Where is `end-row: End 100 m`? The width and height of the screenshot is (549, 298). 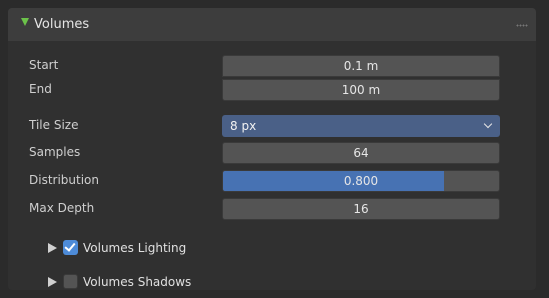 end-row: End 100 m is located at coordinates (272, 90).